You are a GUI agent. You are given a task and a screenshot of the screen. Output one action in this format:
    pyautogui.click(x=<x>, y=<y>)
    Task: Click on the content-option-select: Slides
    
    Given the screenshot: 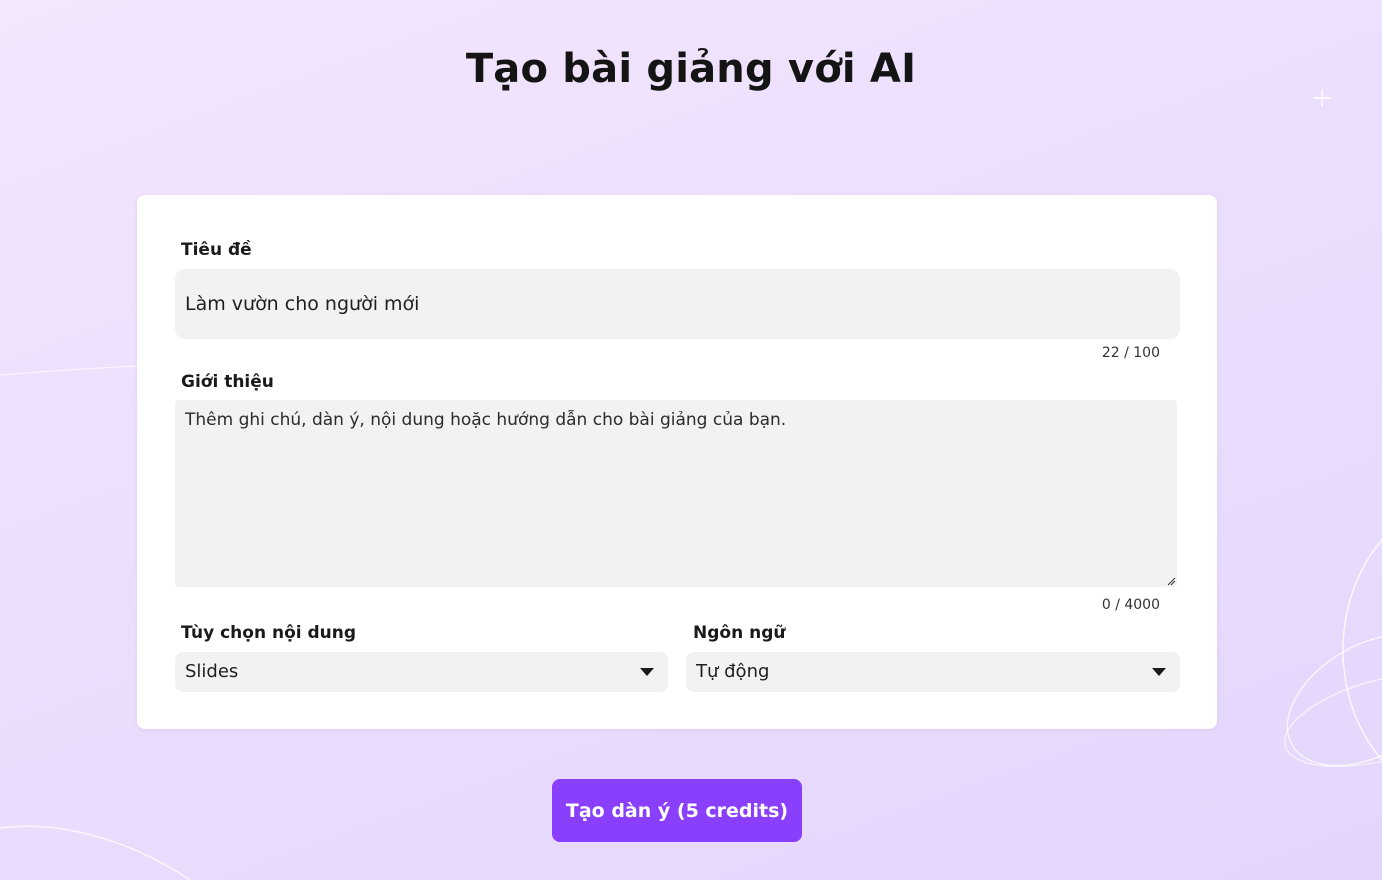 What is the action you would take?
    pyautogui.click(x=421, y=672)
    